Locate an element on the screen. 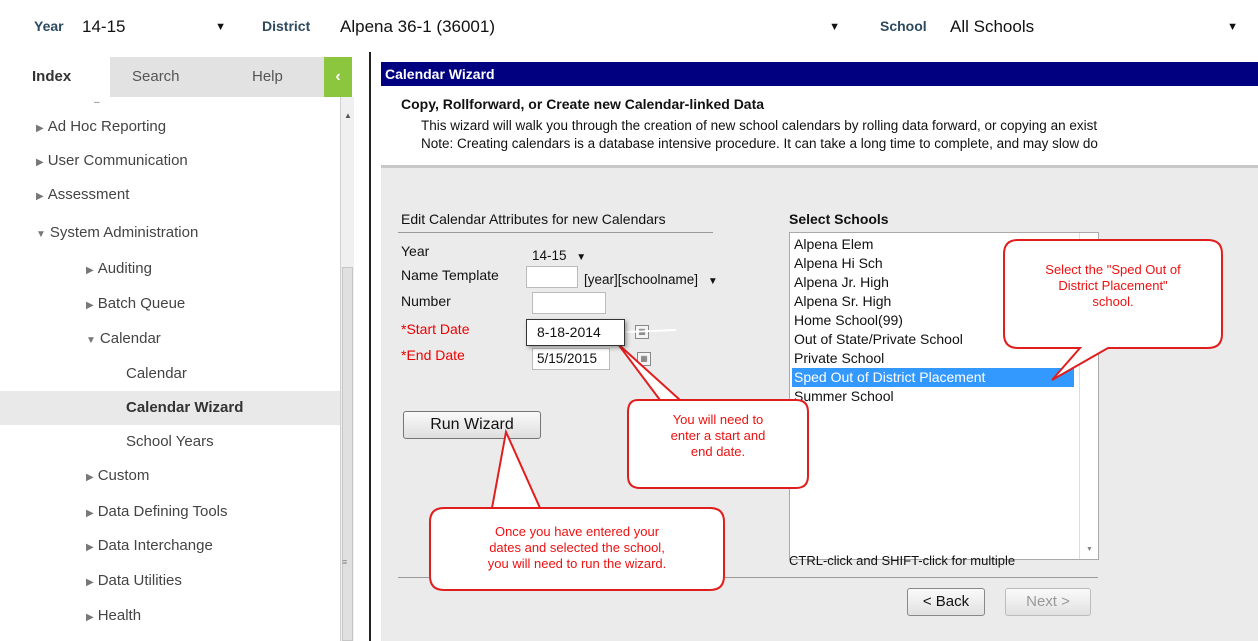  nav-item-system-administration: ▼ System Administration is located at coordinates (170, 233).